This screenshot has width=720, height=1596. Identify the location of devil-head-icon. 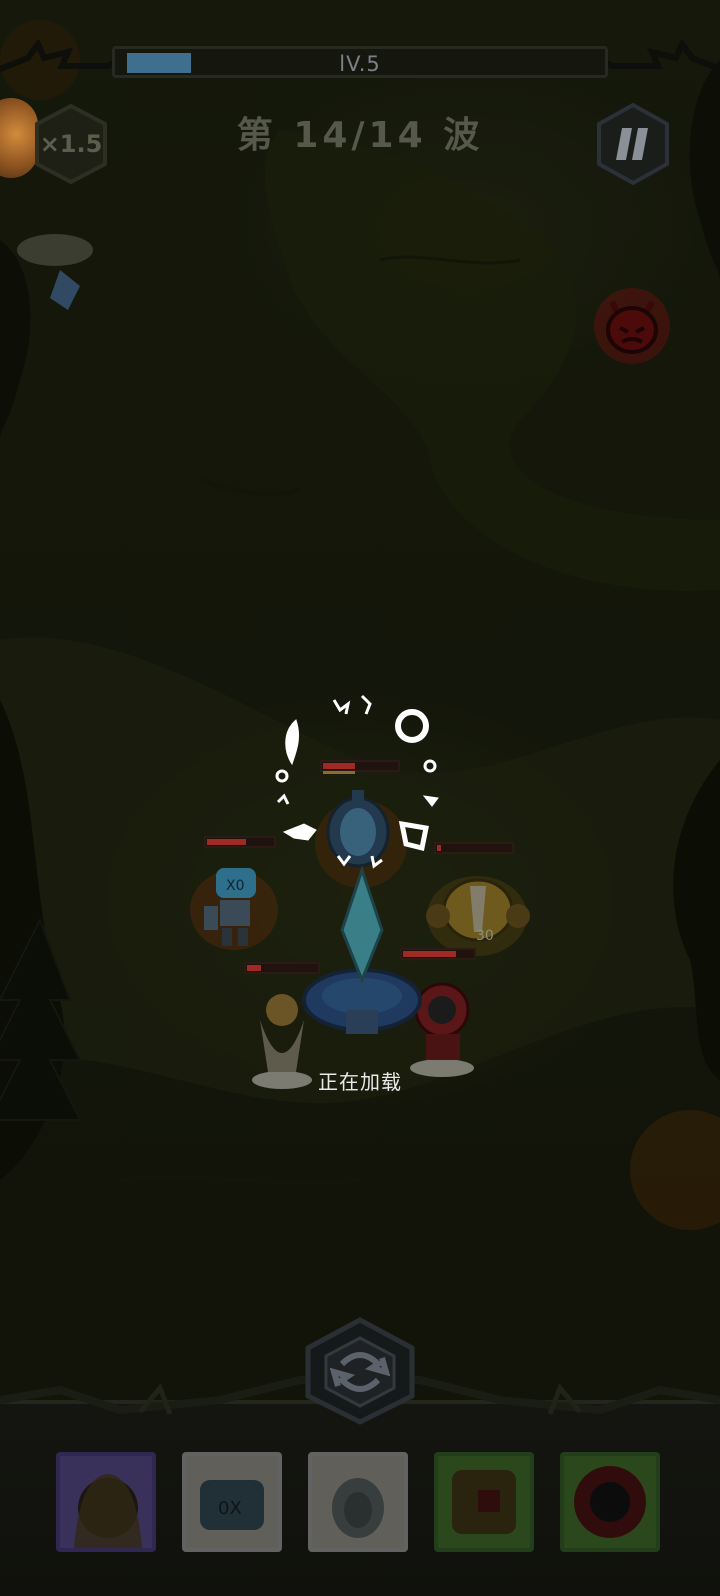
(632, 326).